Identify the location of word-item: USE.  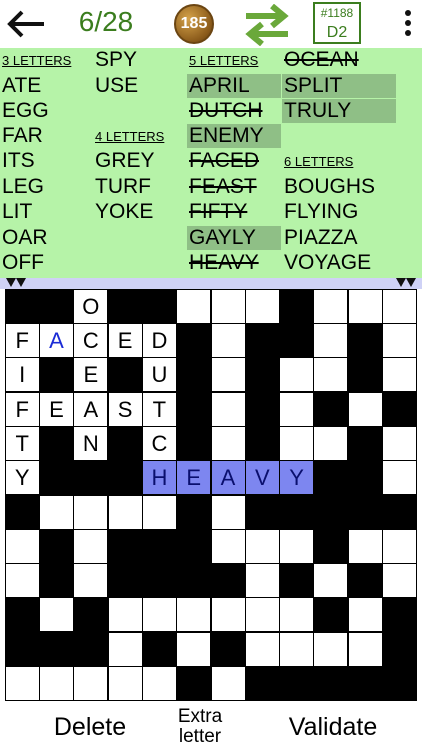
(115, 86).